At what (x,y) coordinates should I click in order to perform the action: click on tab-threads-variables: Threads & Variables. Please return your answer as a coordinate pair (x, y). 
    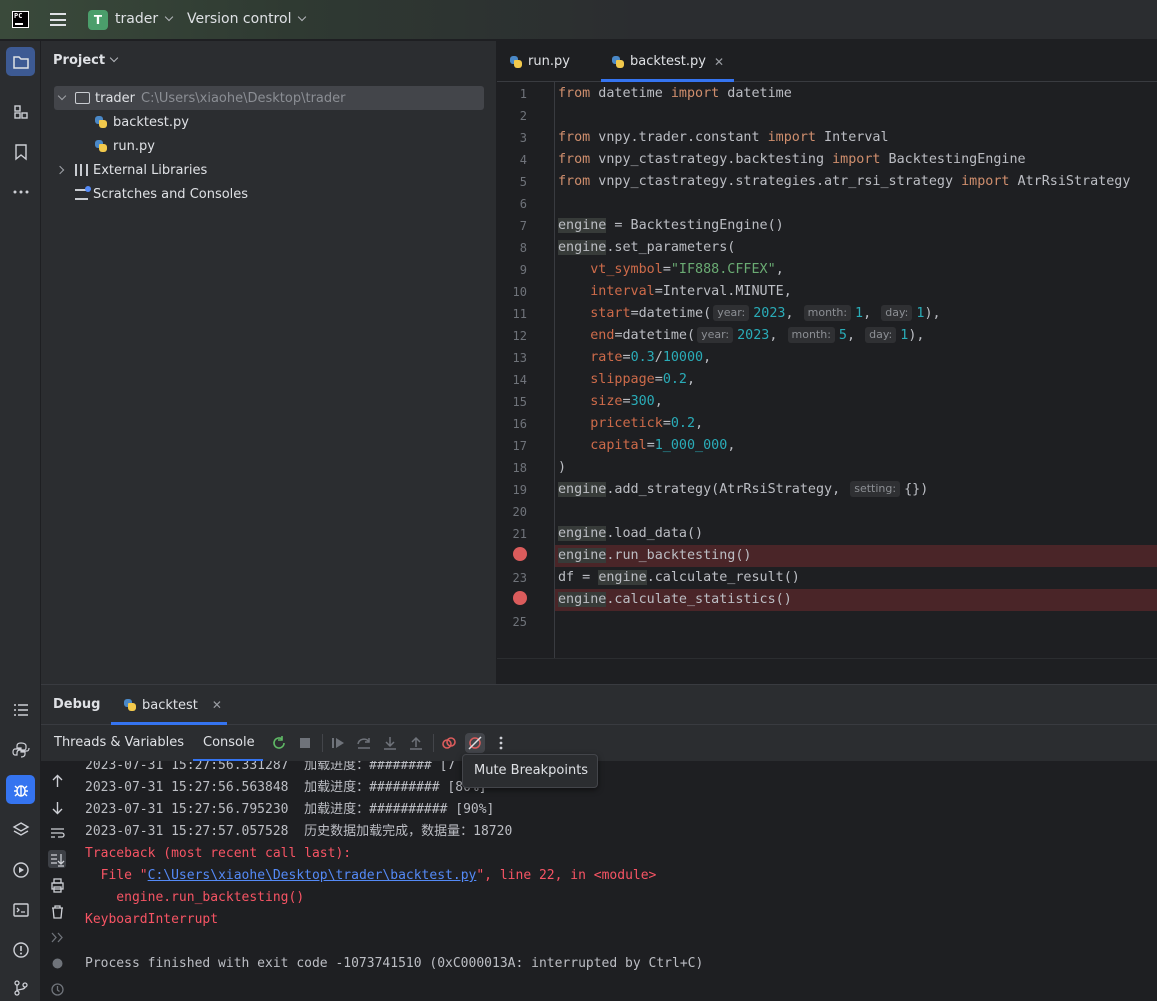
    Looking at the image, I should click on (119, 742).